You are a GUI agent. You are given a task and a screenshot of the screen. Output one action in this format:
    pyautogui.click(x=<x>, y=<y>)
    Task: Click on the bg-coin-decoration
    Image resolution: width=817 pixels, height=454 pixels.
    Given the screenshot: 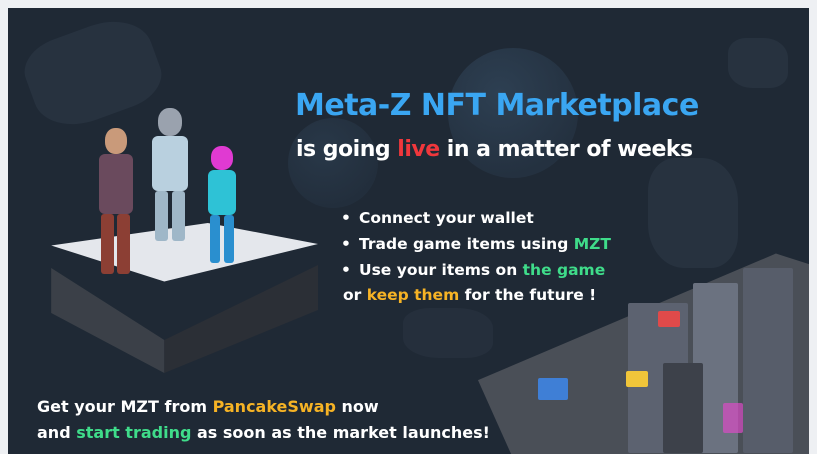 What is the action you would take?
    pyautogui.click(x=333, y=163)
    